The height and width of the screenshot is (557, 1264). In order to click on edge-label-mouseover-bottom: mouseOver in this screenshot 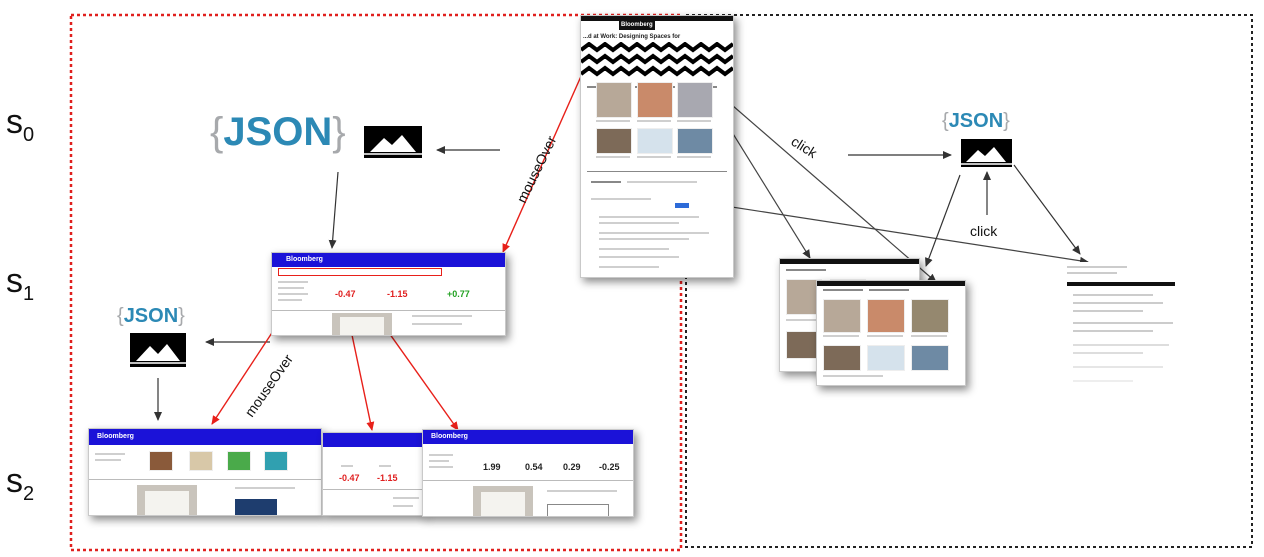, I will do `click(268, 385)`.